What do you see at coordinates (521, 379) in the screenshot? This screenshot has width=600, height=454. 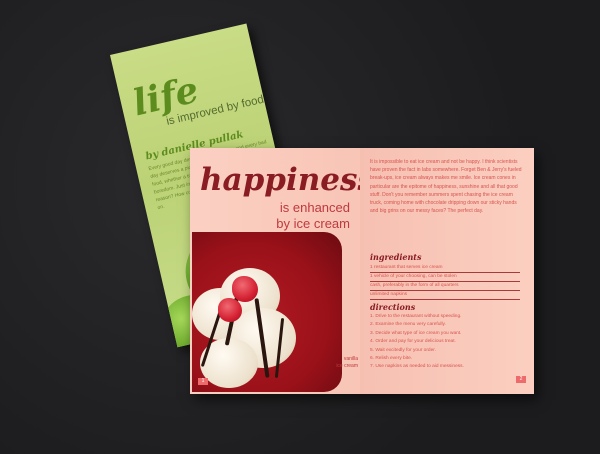 I see `page-number-right: 2` at bounding box center [521, 379].